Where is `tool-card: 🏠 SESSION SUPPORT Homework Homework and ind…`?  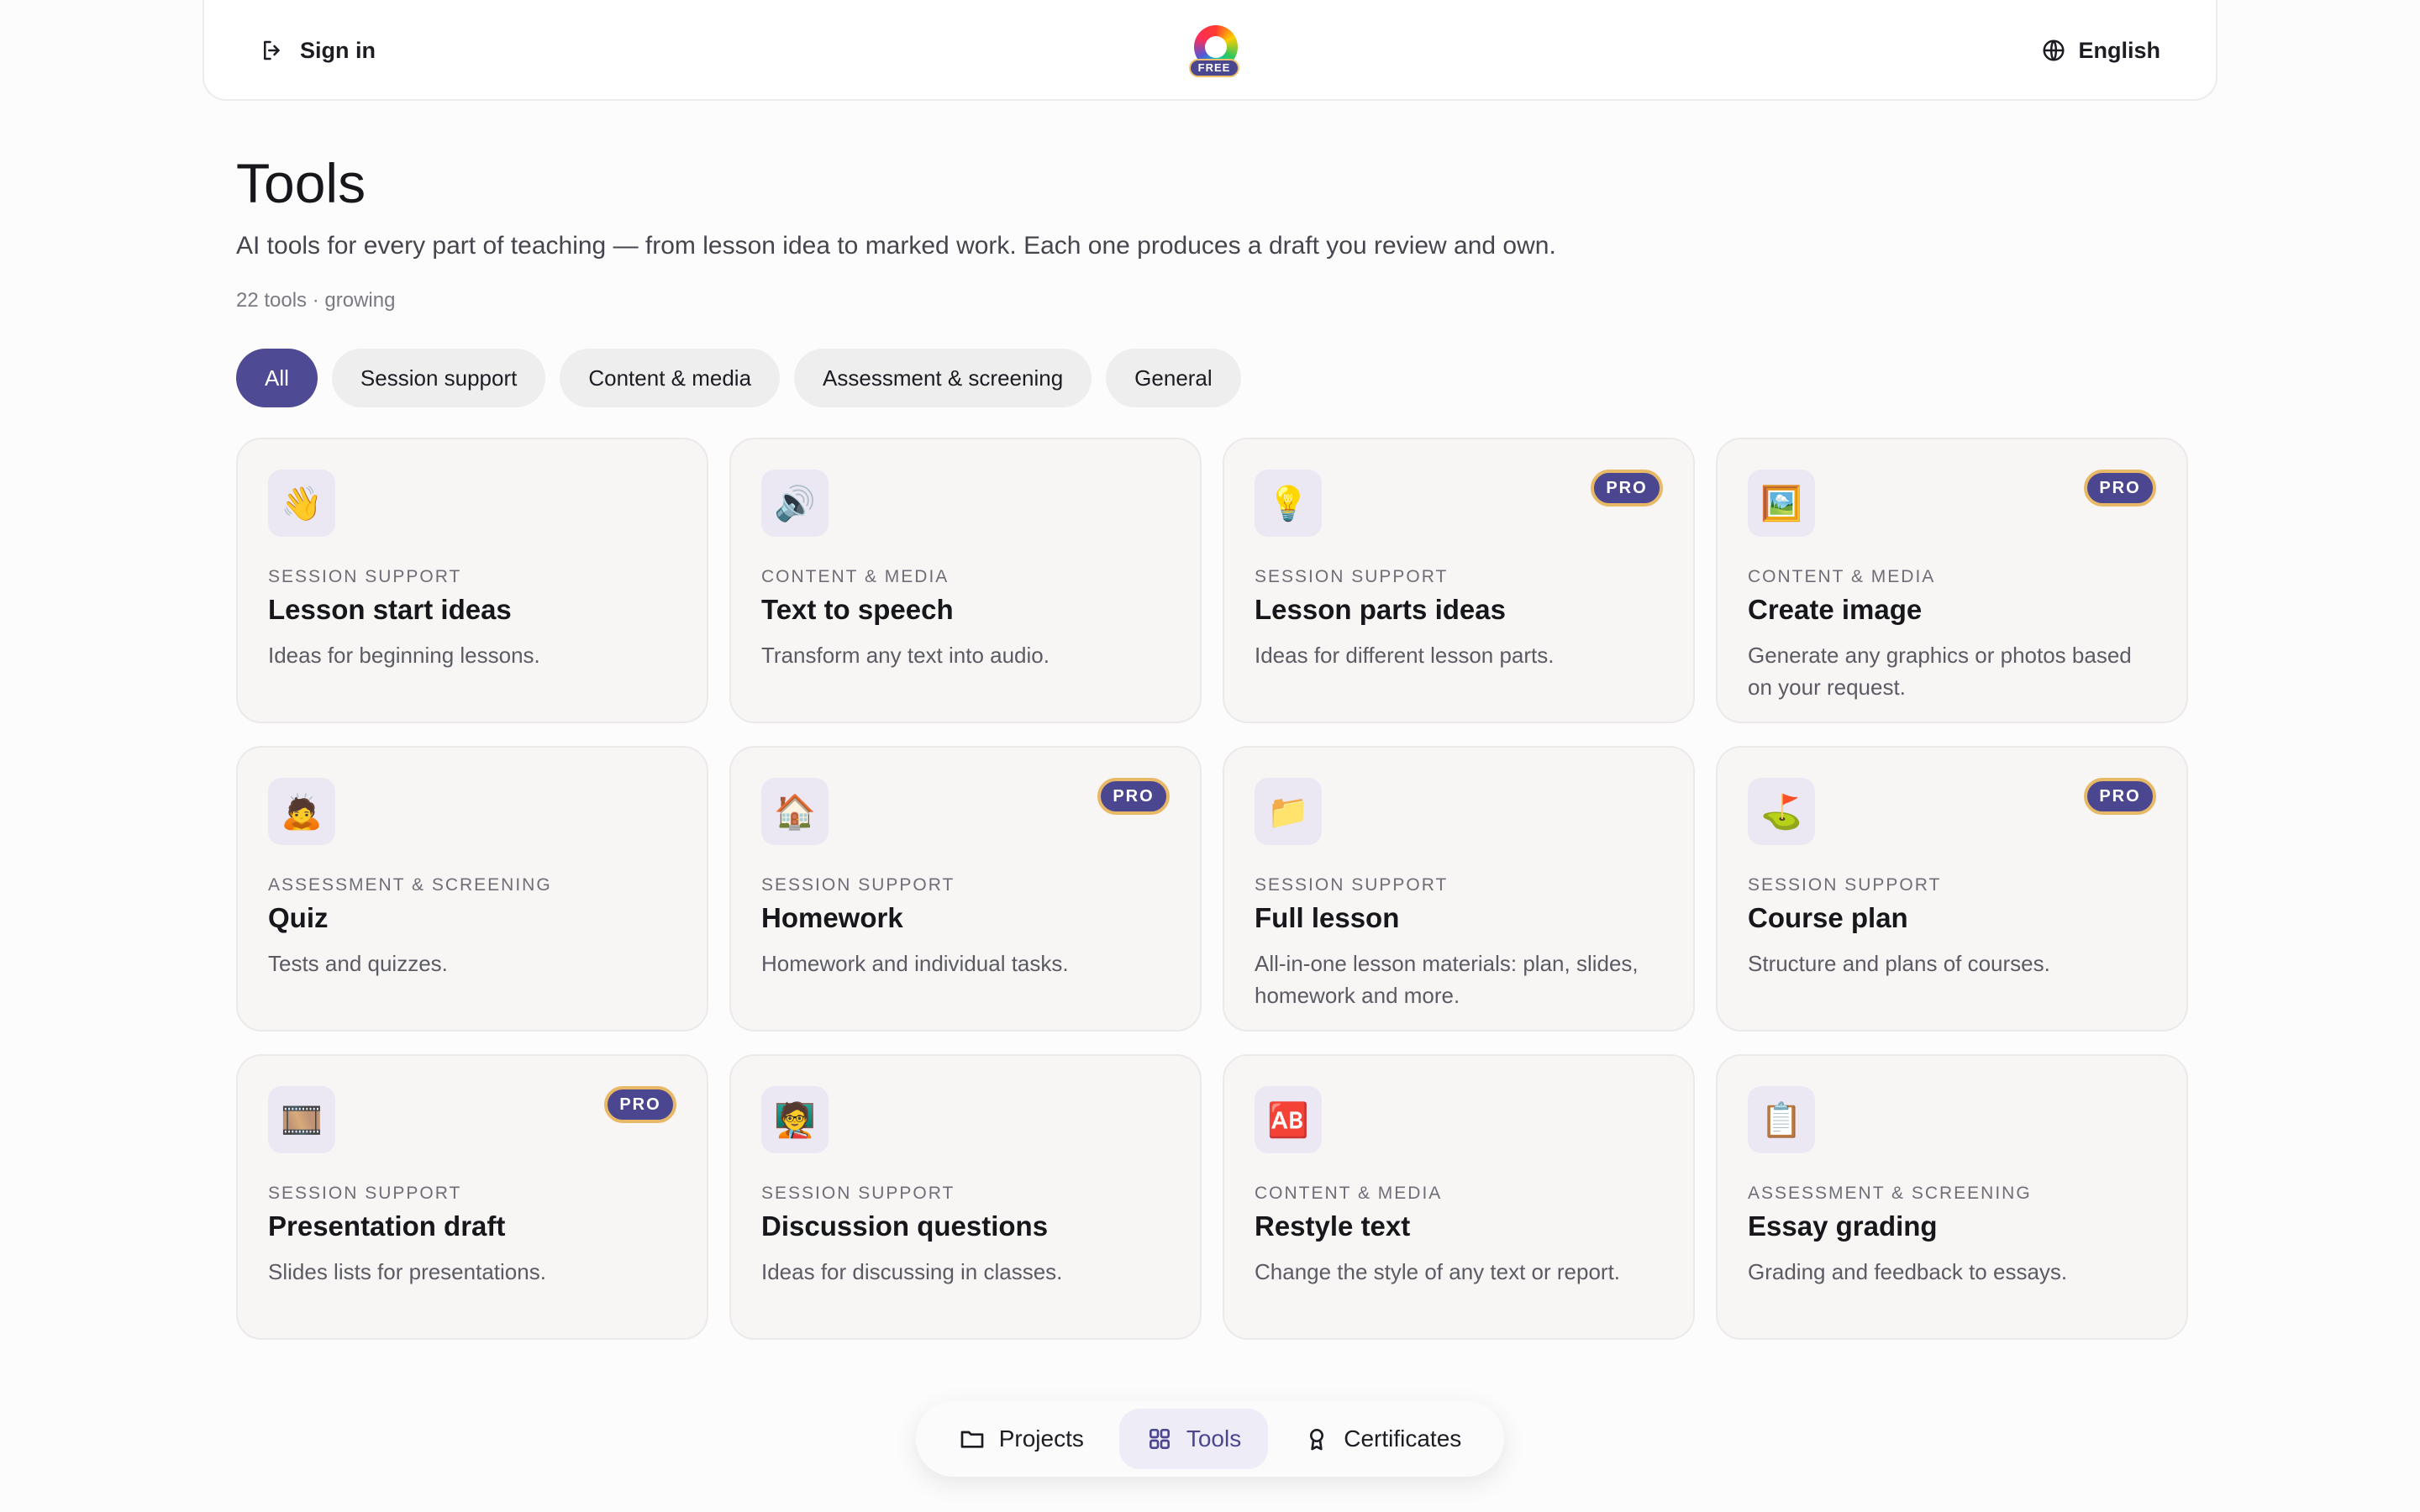
tool-card: 🏠 SESSION SUPPORT Homework Homework and ind… is located at coordinates (965, 889).